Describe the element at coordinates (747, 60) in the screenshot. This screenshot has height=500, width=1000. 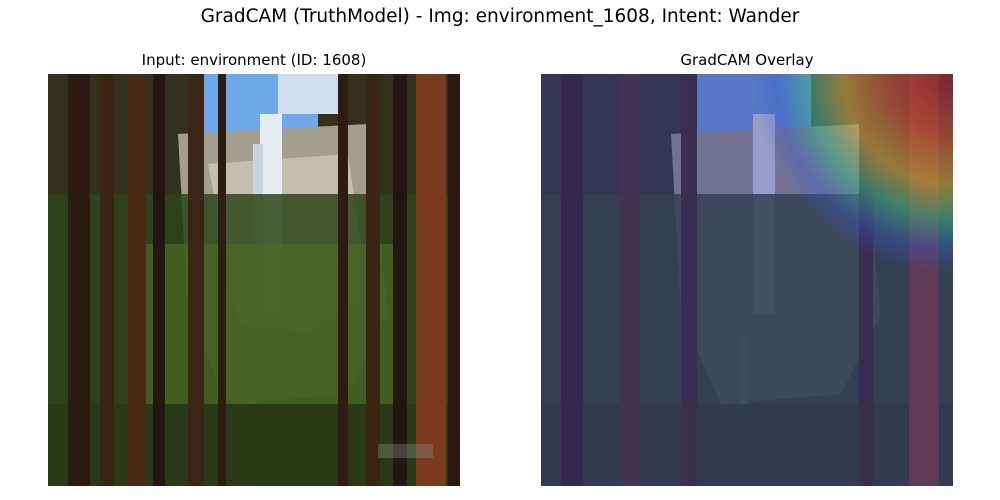
I see `overlay-panel-title: GradCAM Overlay` at that location.